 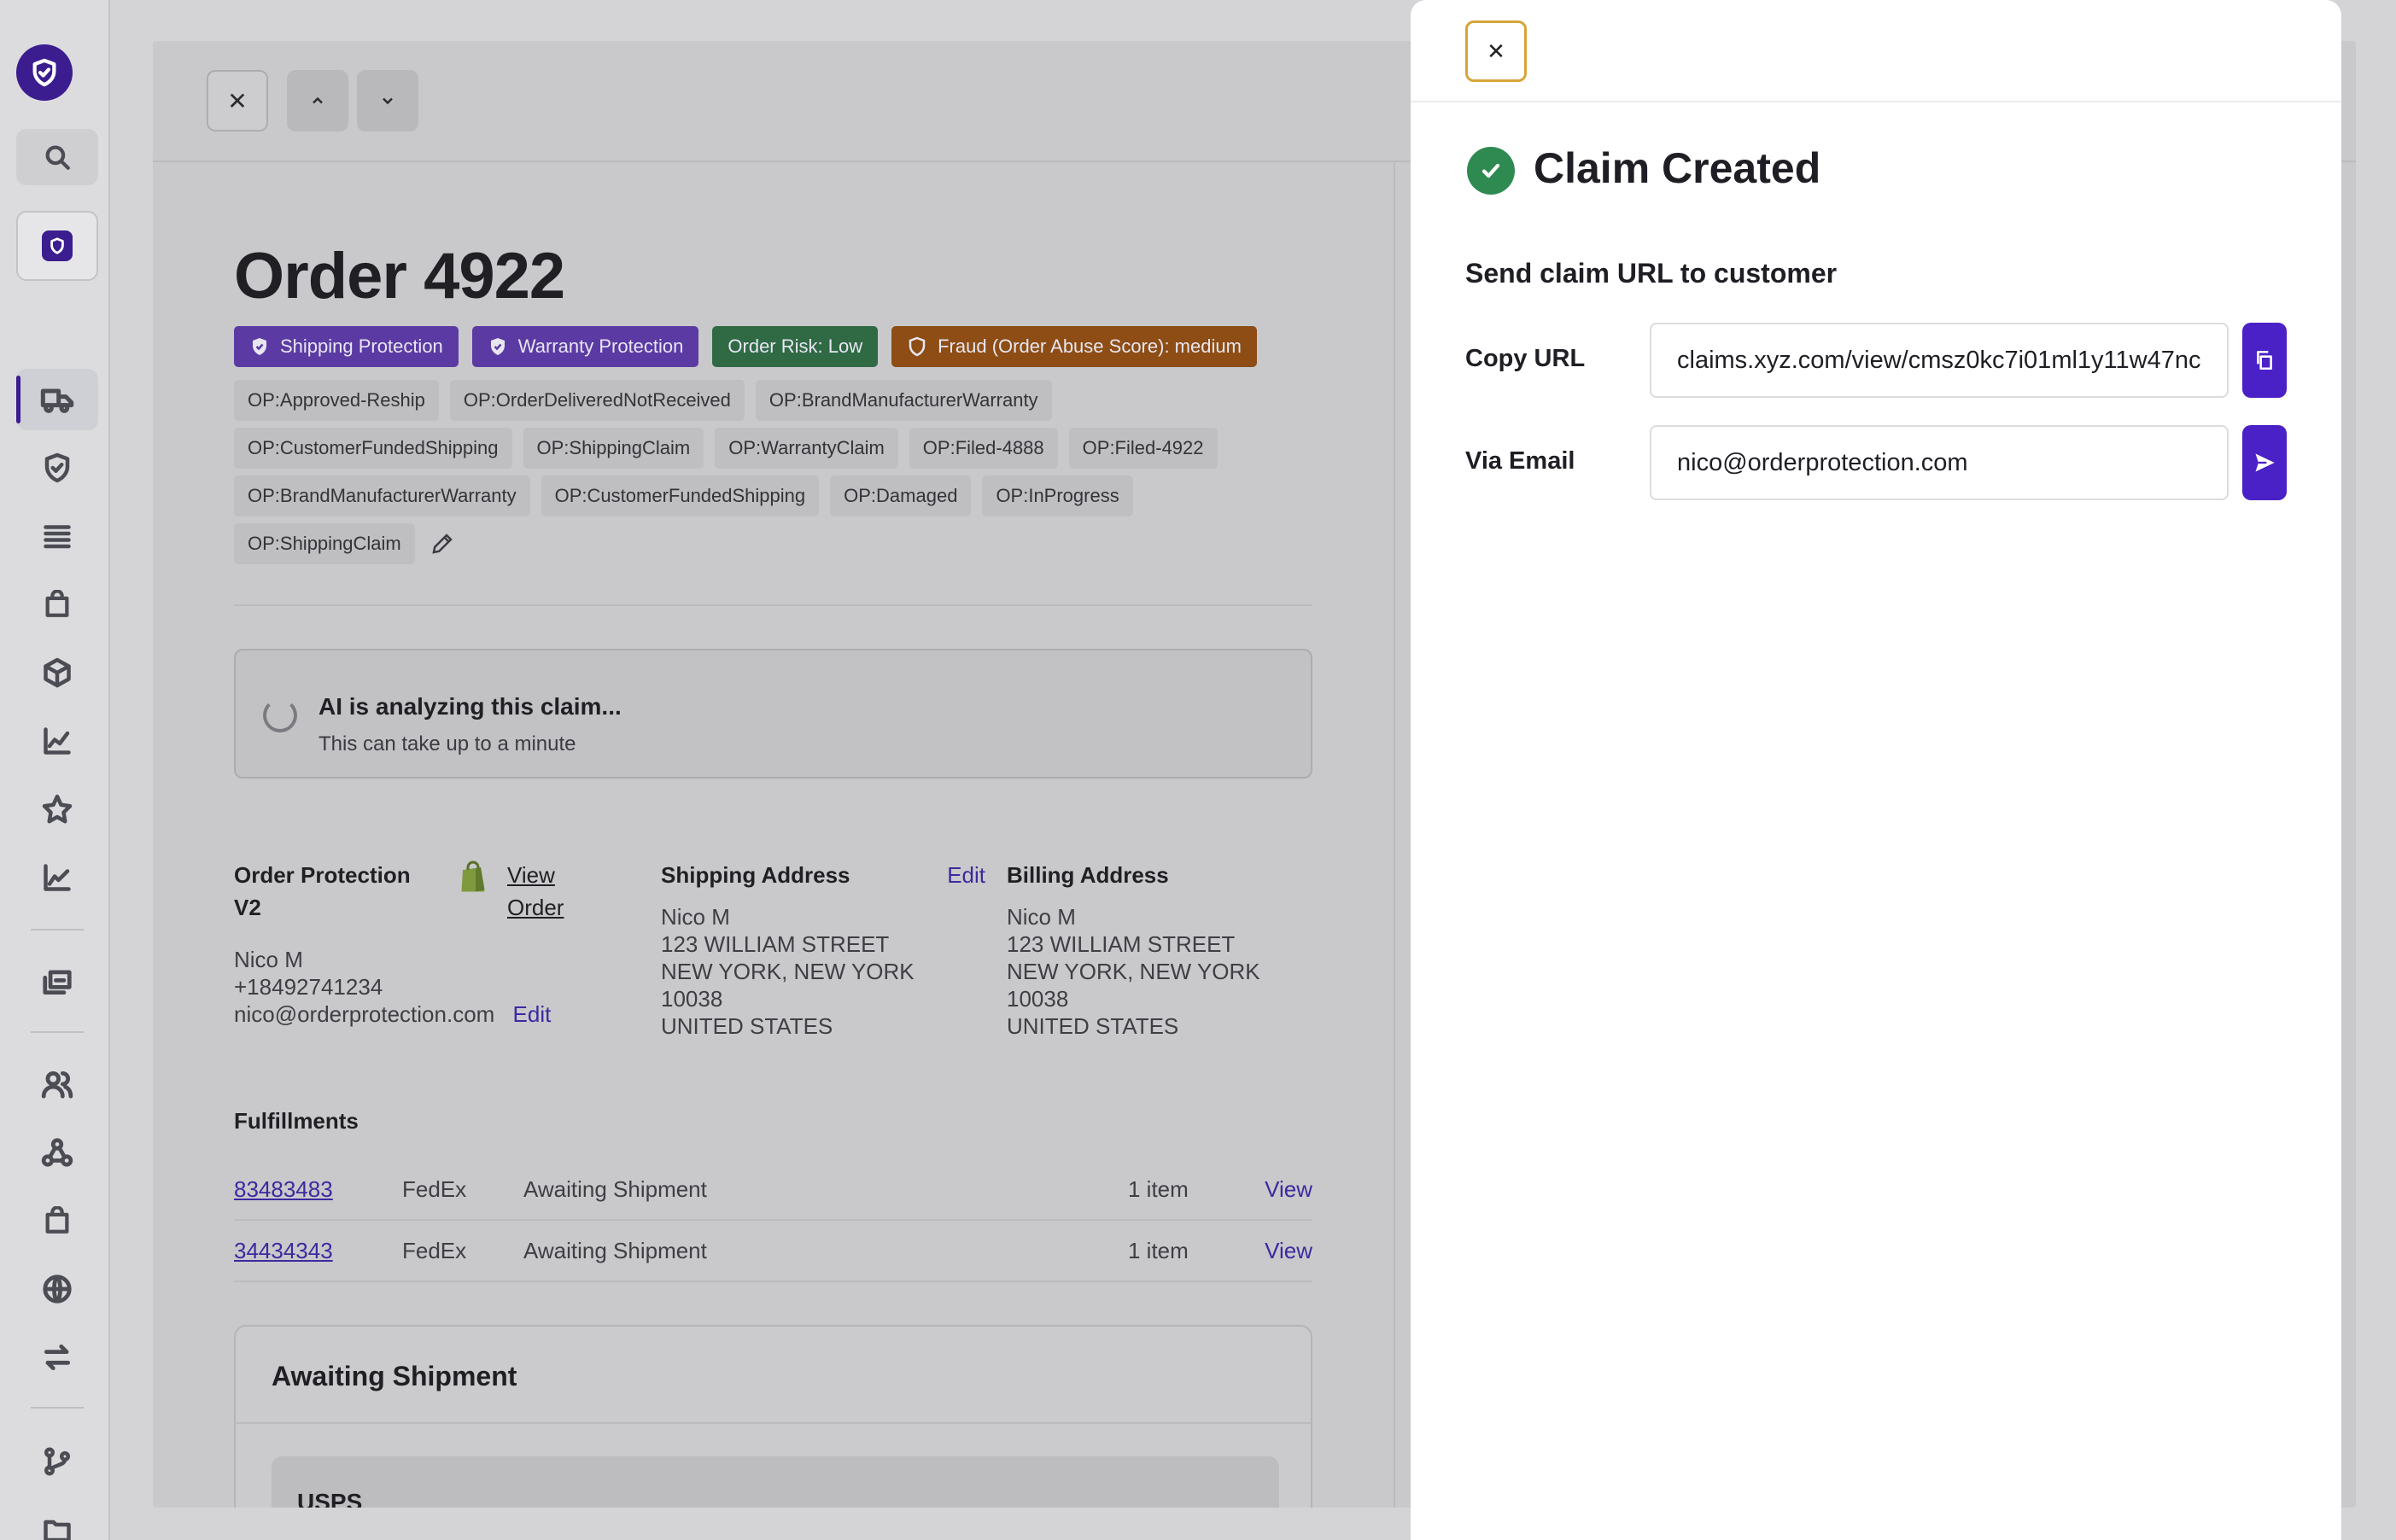 I want to click on address-line: 123 WILLIAM STREET, so click(x=775, y=944).